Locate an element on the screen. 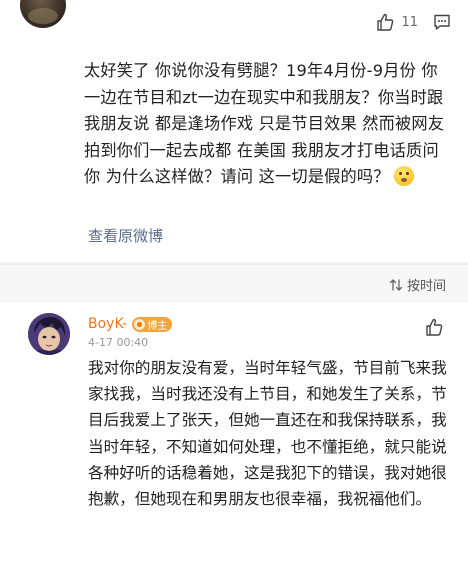 This screenshot has width=468, height=571. view-original-link: 查看原微博 is located at coordinates (125, 235).